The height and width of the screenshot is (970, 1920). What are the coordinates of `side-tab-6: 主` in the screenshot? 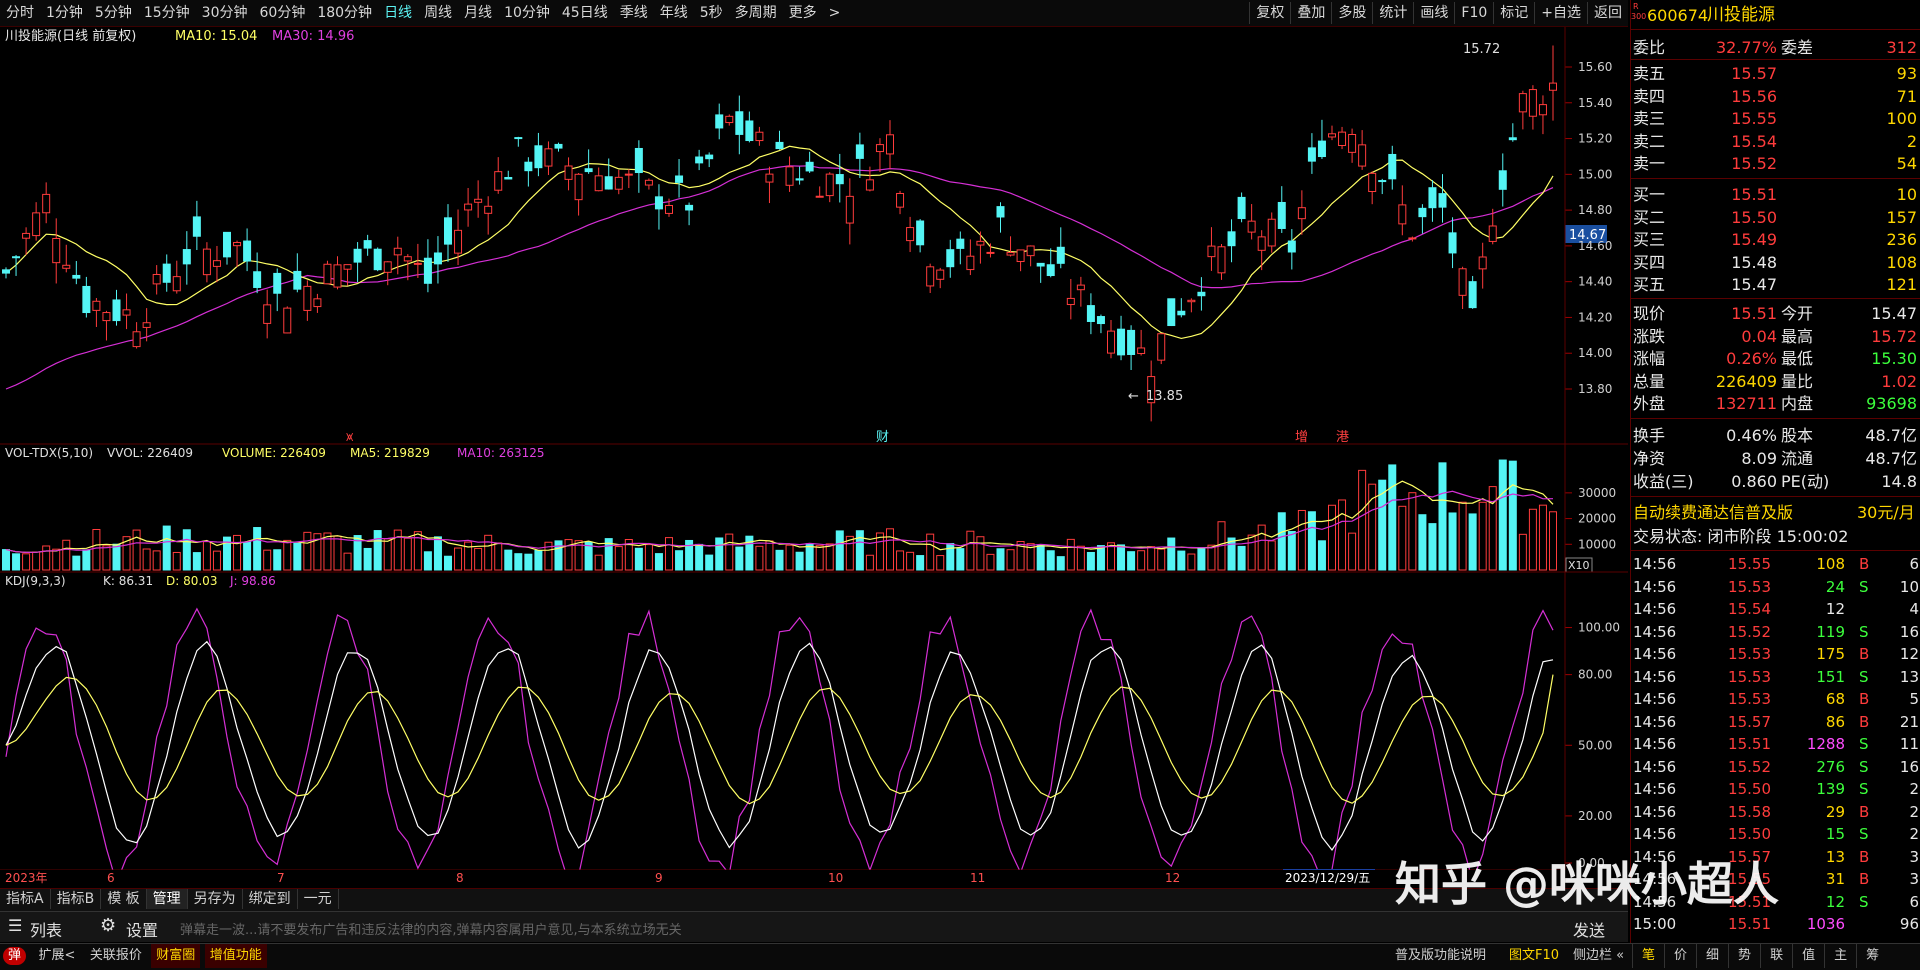 It's located at (1840, 956).